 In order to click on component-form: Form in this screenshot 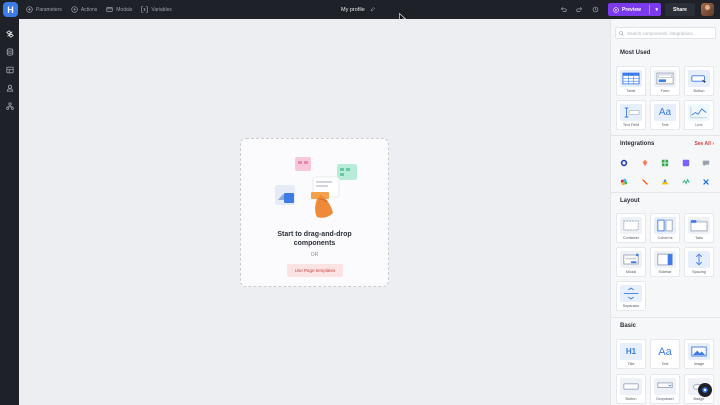, I will do `click(665, 81)`.